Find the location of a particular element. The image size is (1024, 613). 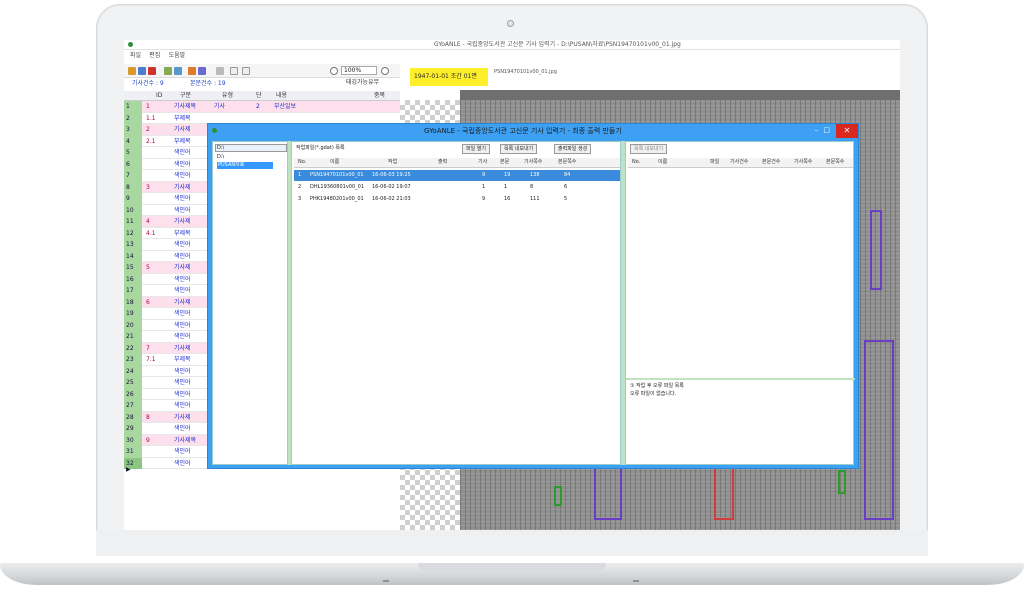

row-id: 1 is located at coordinates (148, 106).